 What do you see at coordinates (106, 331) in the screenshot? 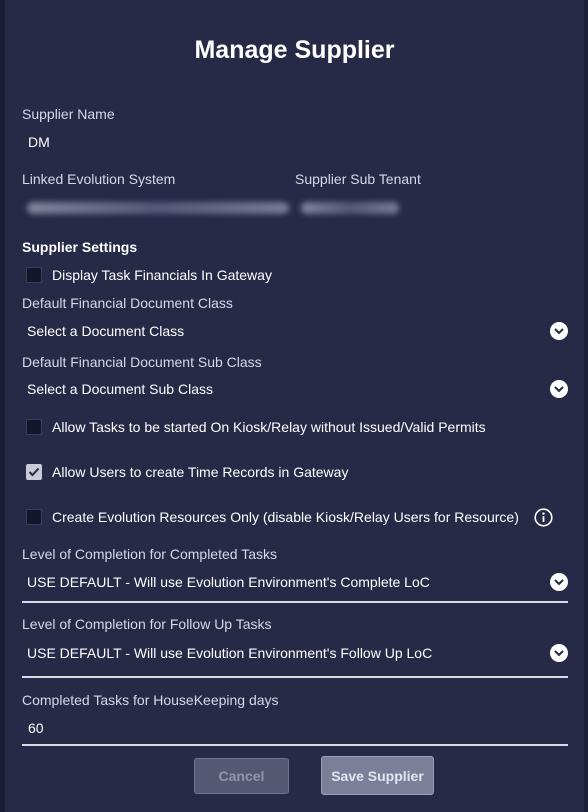
I see `doc-class-value: Select a Document Class` at bounding box center [106, 331].